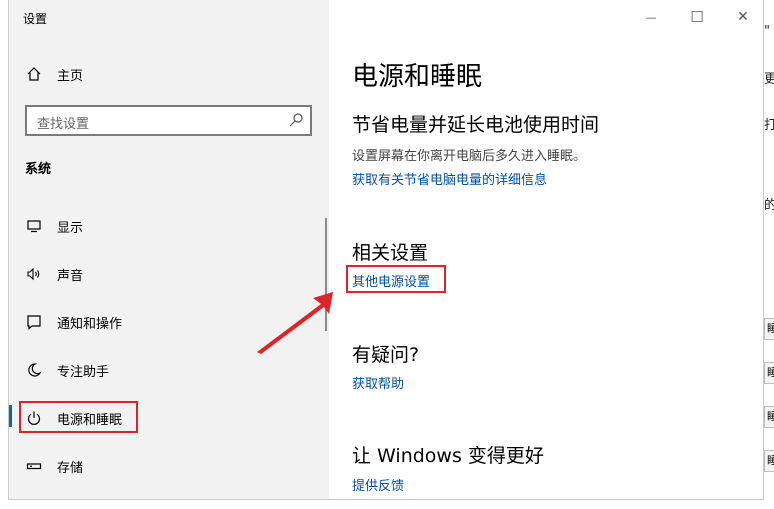 This screenshot has height=509, width=774. What do you see at coordinates (390, 253) in the screenshot?
I see `related-settings-heading: 相关设置` at bounding box center [390, 253].